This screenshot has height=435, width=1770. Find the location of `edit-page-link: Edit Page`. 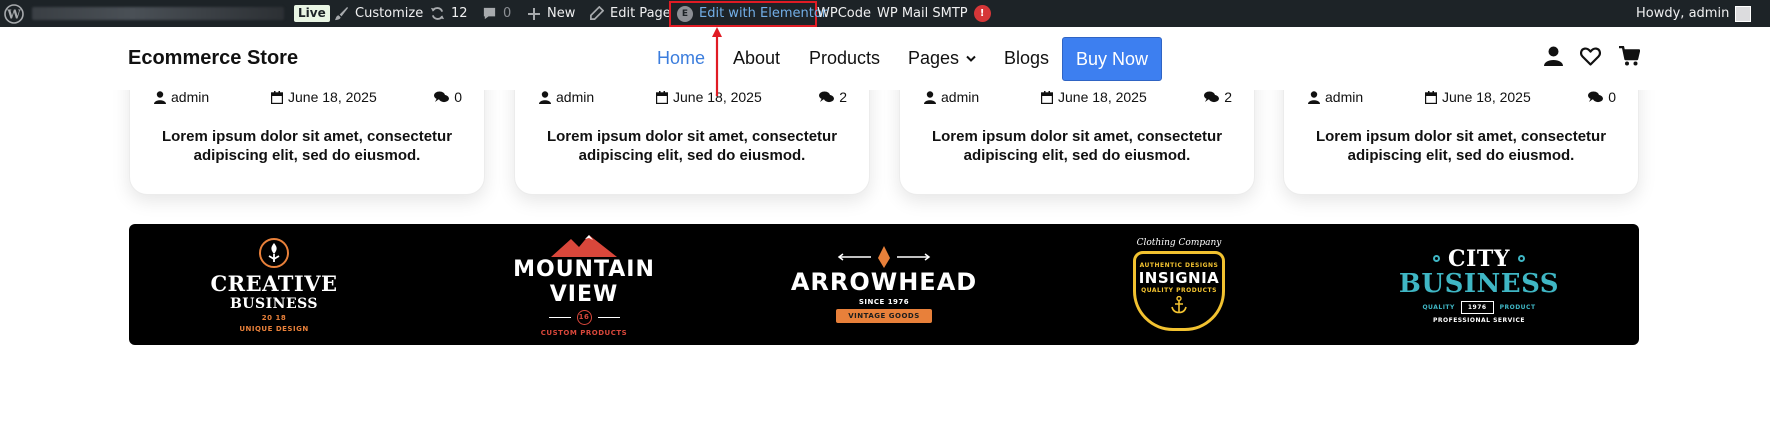

edit-page-link: Edit Page is located at coordinates (630, 13).